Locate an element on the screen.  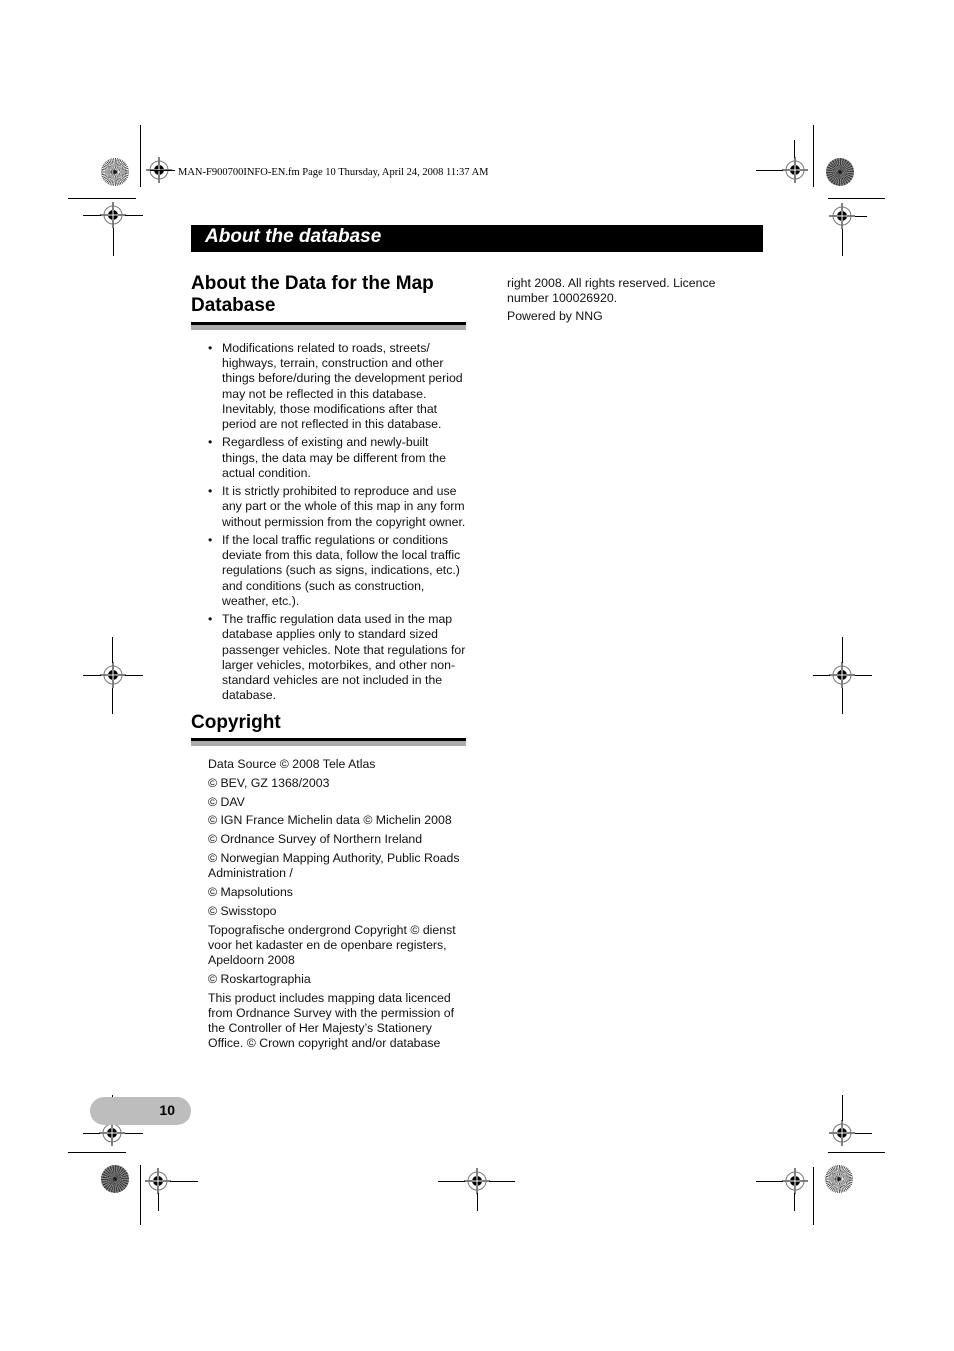
powered-by: Powered by NNG is located at coordinates (555, 316).